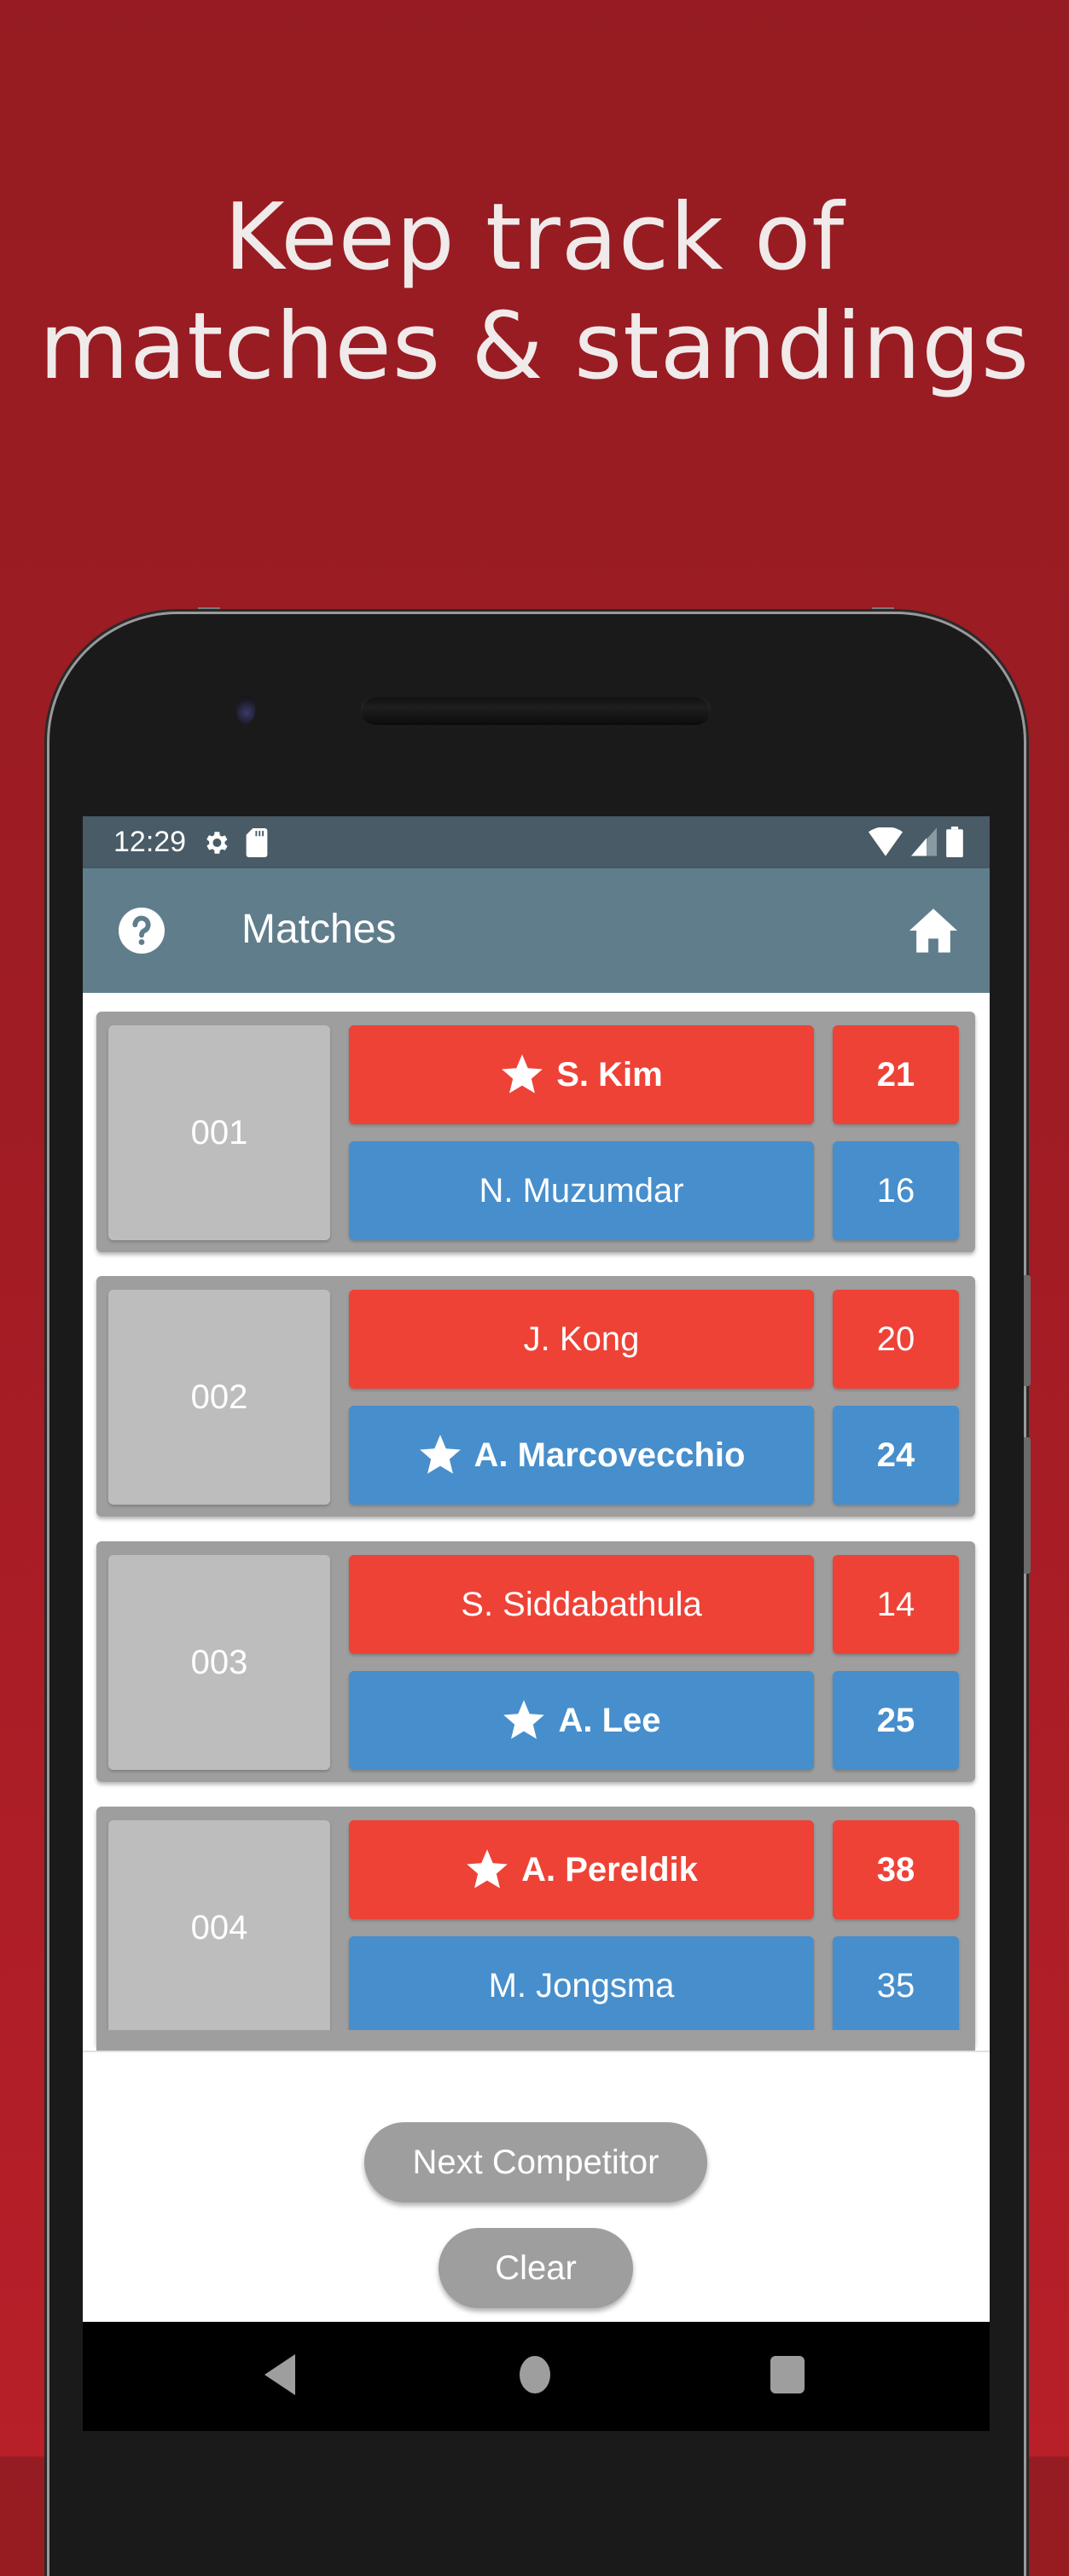 This screenshot has width=1069, height=2576. What do you see at coordinates (896, 1869) in the screenshot?
I see `red-score: 38` at bounding box center [896, 1869].